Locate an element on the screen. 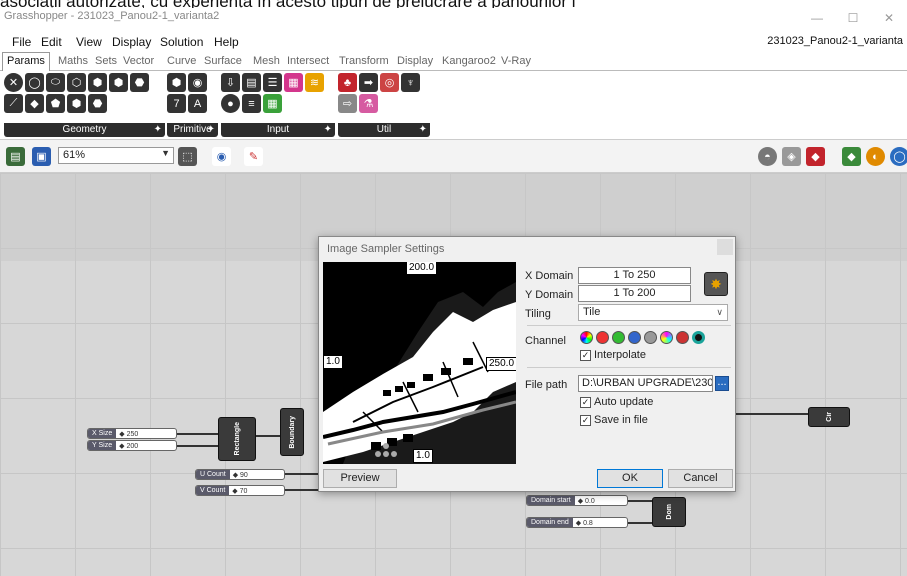 This screenshot has height=576, width=907. blue-channel-icon is located at coordinates (634, 337).